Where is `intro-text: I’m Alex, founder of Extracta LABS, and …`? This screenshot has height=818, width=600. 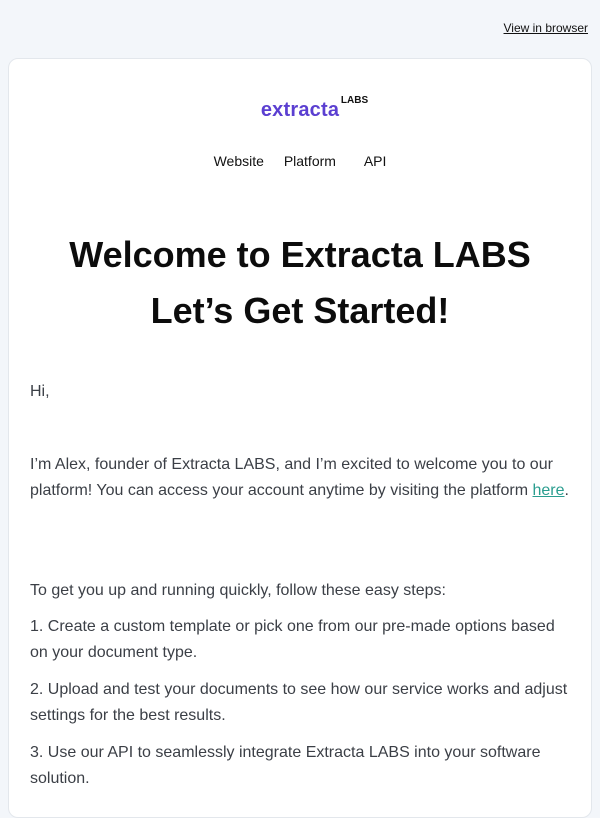
intro-text: I’m Alex, founder of Extracta LABS, and … is located at coordinates (291, 477).